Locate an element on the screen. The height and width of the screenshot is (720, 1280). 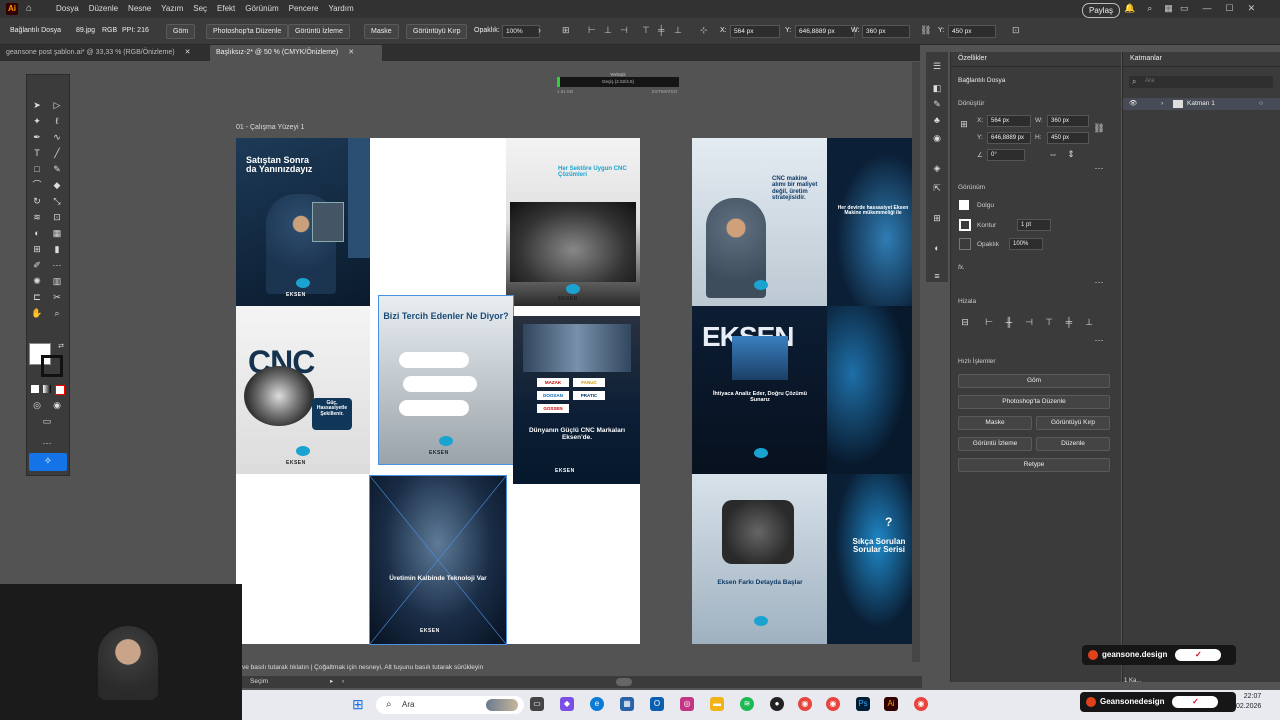
edit-photoshop-button: Photoshop'ta Düzenle is located at coordinates (1034, 402).